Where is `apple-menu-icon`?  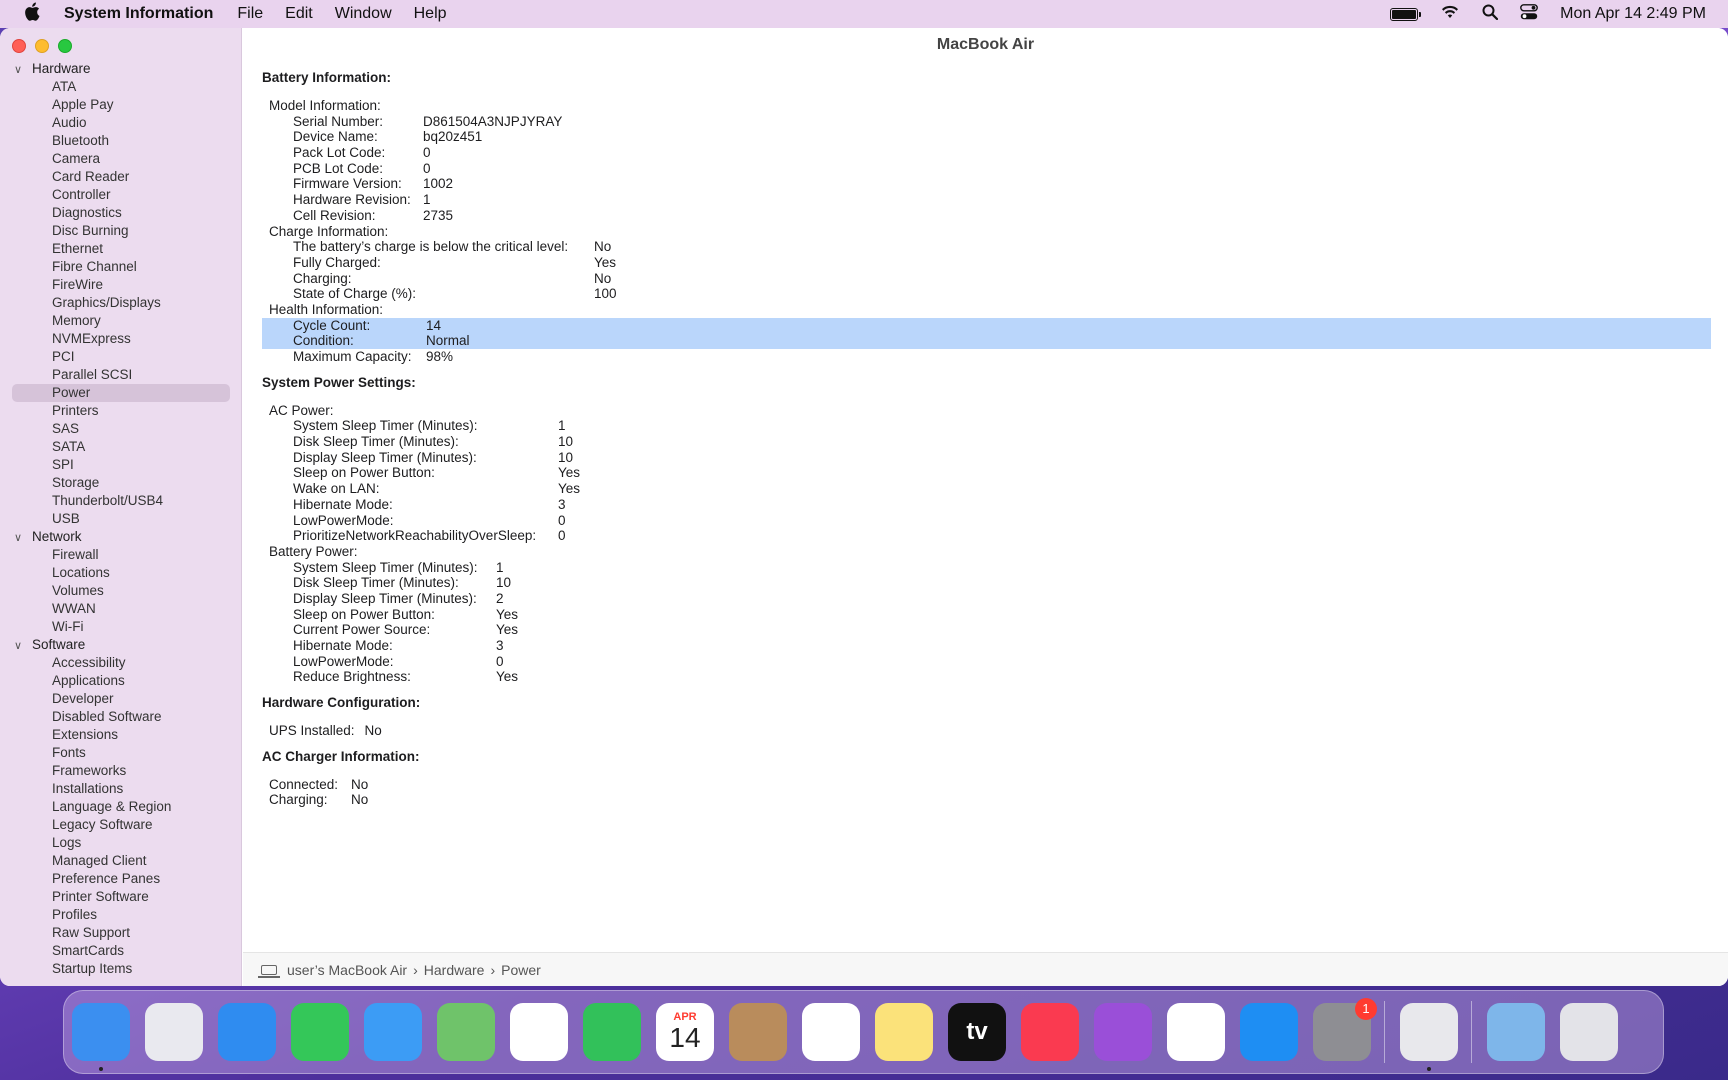 apple-menu-icon is located at coordinates (32, 14).